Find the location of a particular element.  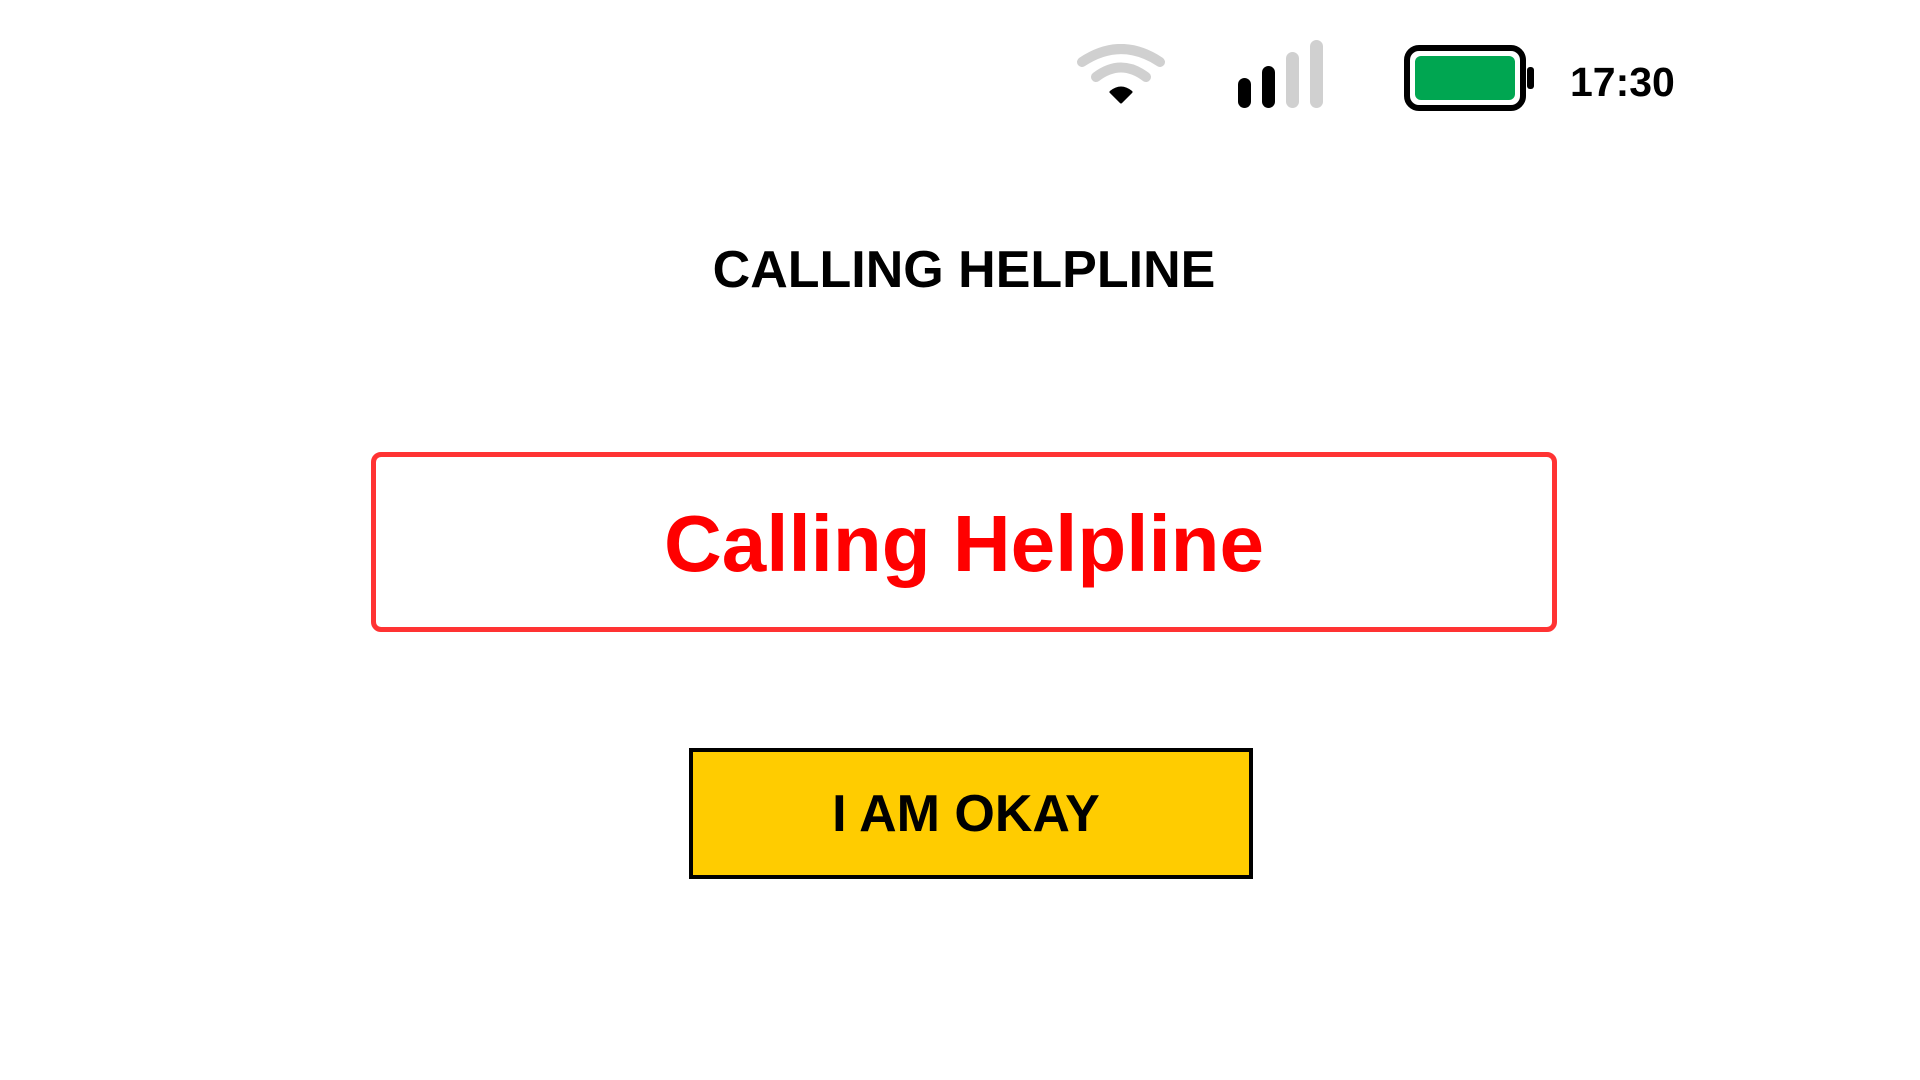

page-title: CALLING HELPLINE is located at coordinates (964, 270).